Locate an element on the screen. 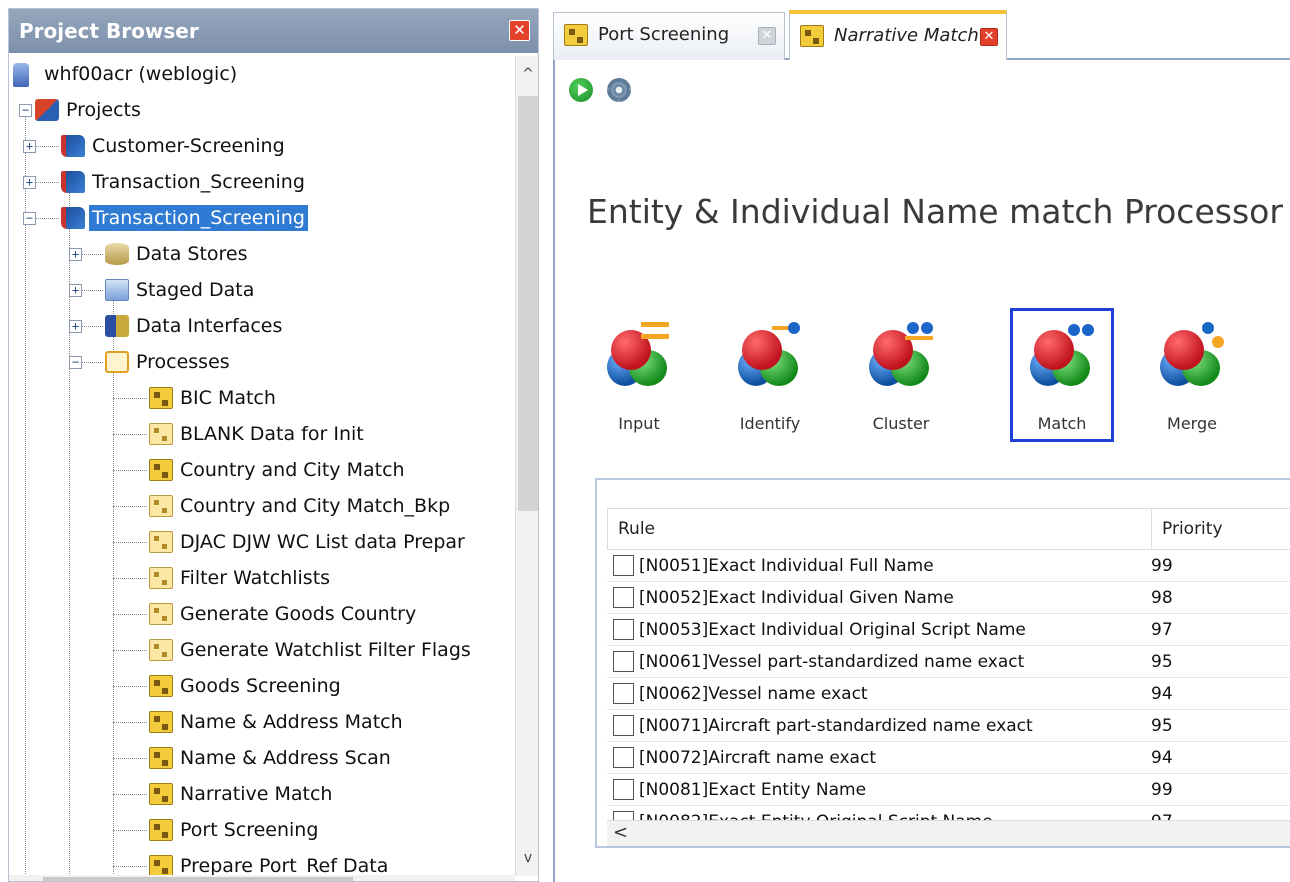 The width and height of the screenshot is (1290, 882). tree-node: Name & Address Match is located at coordinates (277, 722).